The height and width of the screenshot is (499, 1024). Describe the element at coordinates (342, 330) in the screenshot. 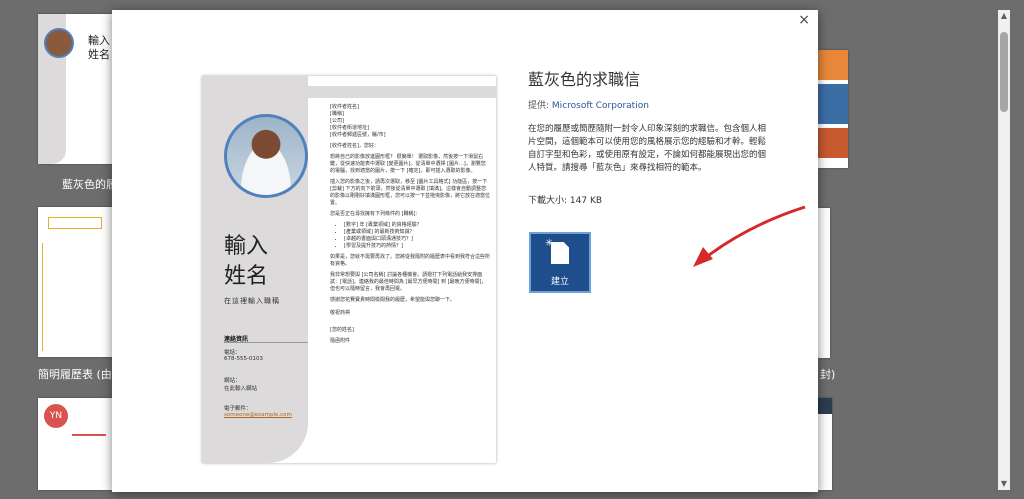

I see `signature: [您的姓名]` at that location.